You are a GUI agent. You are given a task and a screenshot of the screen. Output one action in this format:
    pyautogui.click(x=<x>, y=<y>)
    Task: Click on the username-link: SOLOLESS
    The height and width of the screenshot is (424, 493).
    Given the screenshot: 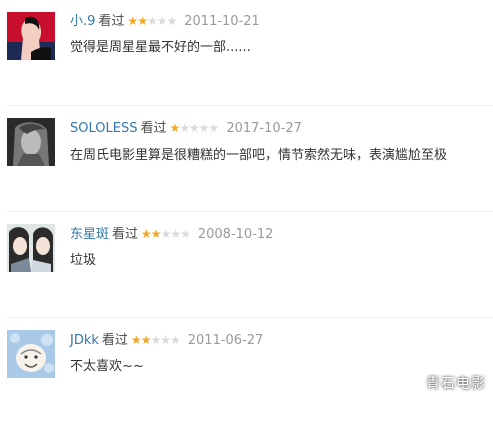 What is the action you would take?
    pyautogui.click(x=103, y=128)
    